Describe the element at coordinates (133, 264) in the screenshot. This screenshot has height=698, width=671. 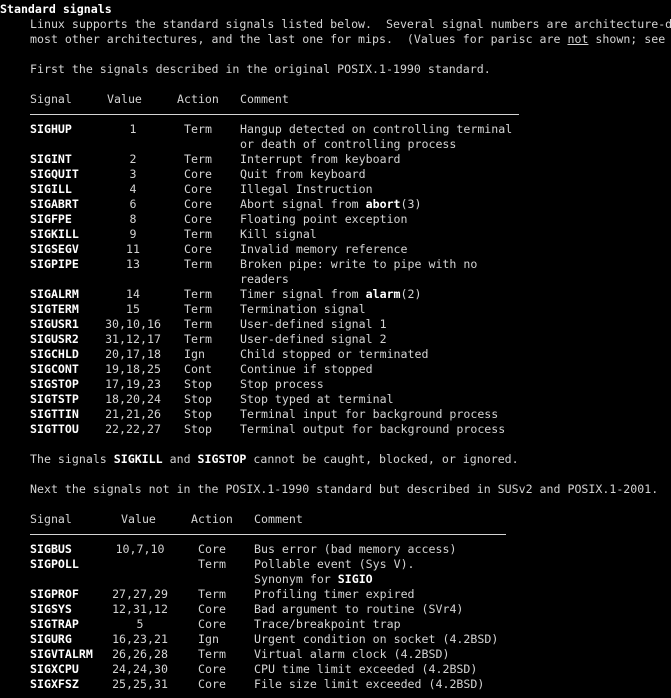
I see `signal-value: 13` at that location.